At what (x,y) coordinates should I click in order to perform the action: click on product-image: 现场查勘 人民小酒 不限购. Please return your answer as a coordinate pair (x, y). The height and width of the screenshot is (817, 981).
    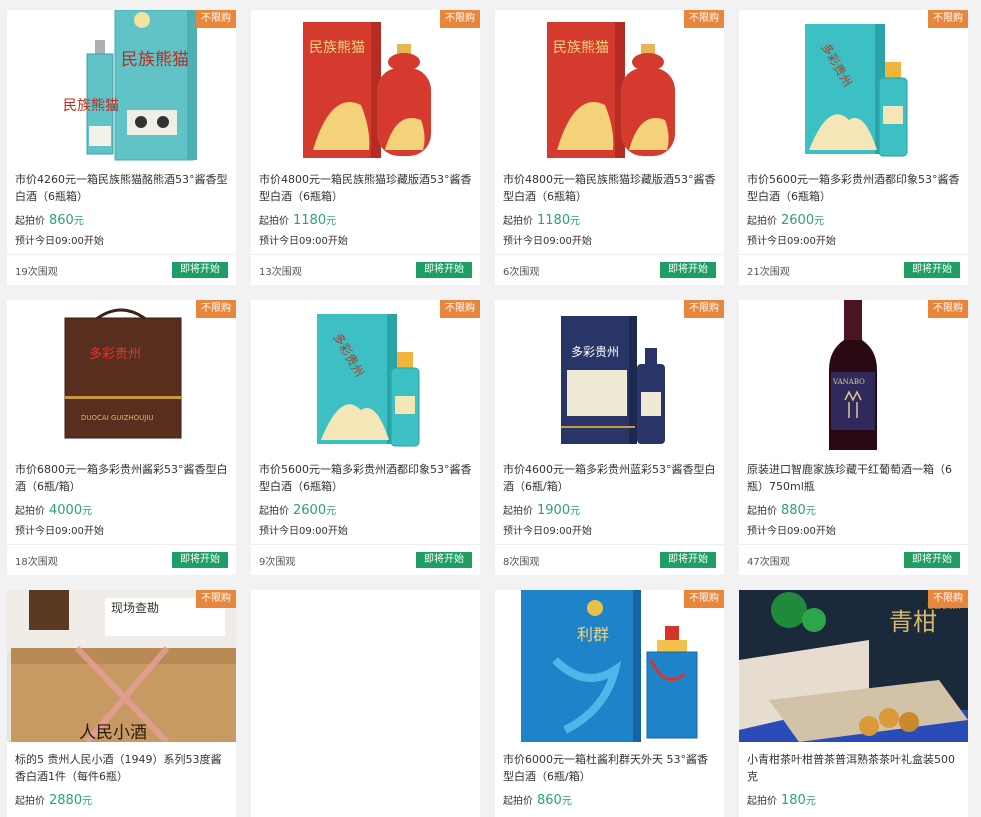
    Looking at the image, I should click on (121, 666).